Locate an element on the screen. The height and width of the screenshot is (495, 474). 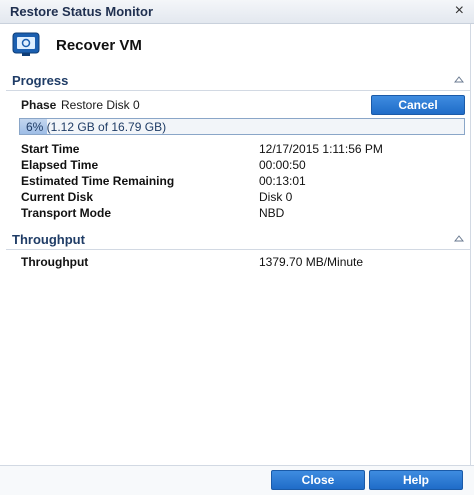
close-button: Close is located at coordinates (318, 480).